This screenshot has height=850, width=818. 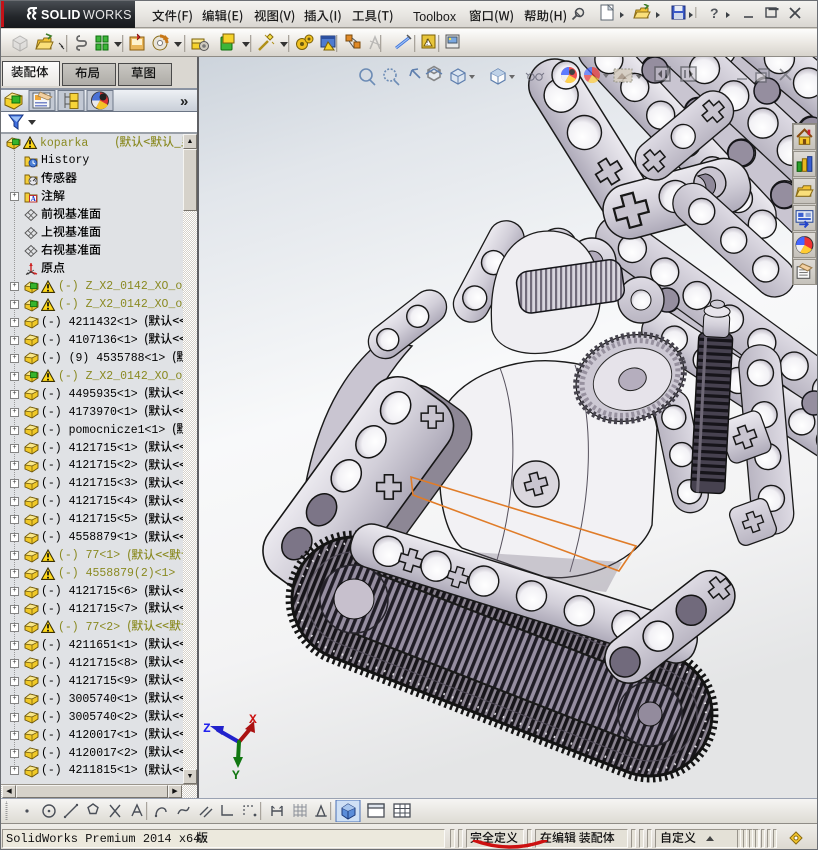 What do you see at coordinates (107, 15) in the screenshot?
I see `svg-text: WORKS` at bounding box center [107, 15].